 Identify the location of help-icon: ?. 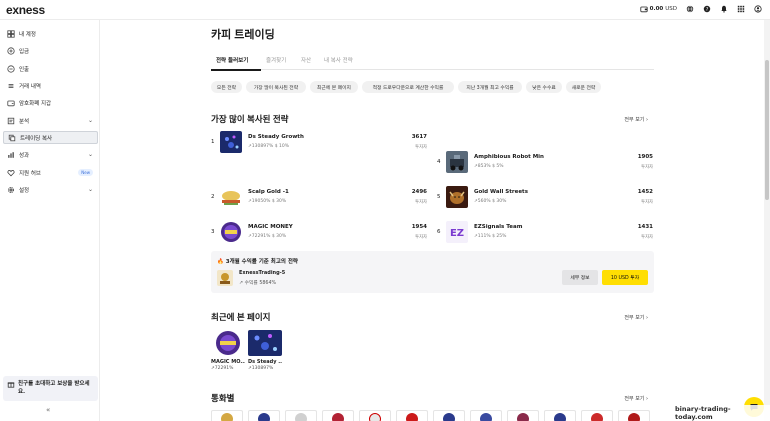
(707, 9).